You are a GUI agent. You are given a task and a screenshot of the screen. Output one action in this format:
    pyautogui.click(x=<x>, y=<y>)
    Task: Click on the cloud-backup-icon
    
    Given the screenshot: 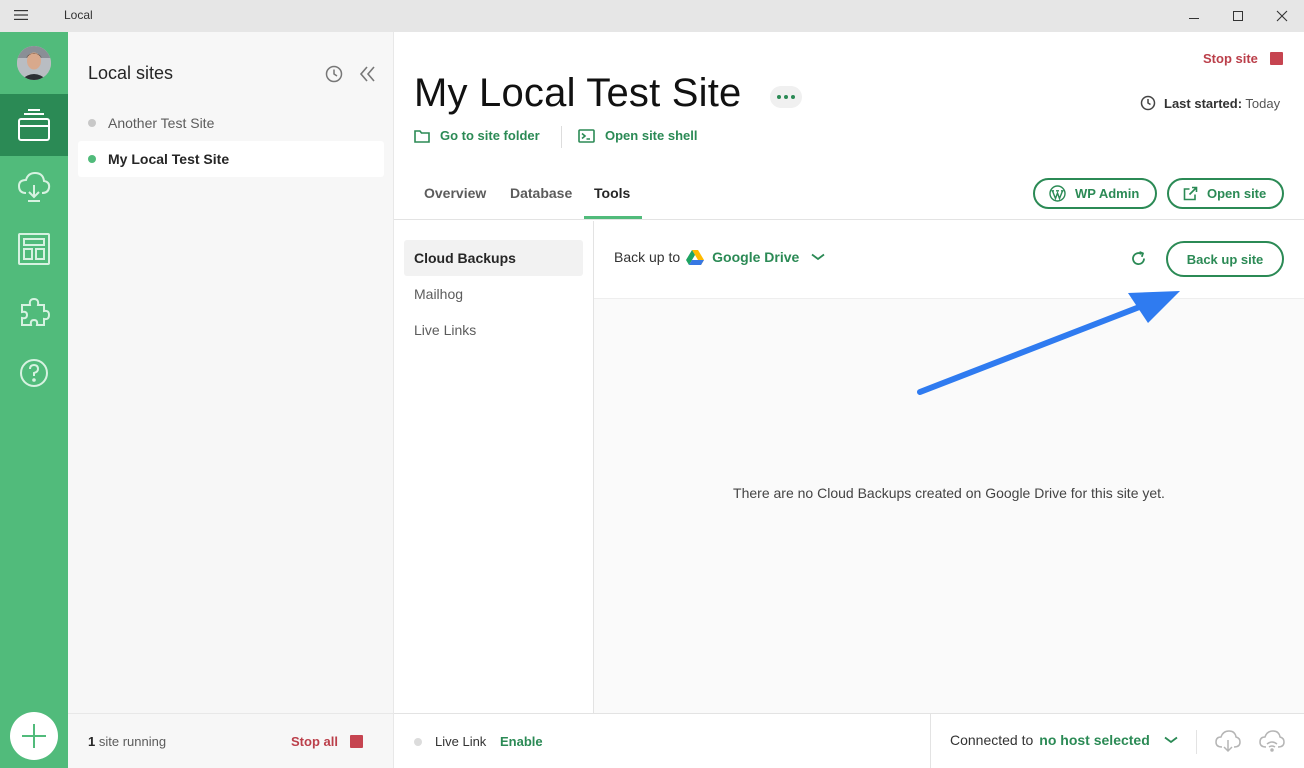 What is the action you would take?
    pyautogui.click(x=34, y=187)
    